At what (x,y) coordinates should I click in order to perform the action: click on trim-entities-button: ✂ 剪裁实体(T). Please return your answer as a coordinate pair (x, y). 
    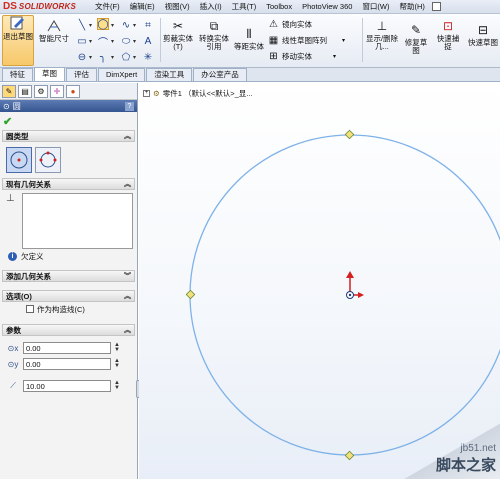
    Looking at the image, I should click on (178, 34).